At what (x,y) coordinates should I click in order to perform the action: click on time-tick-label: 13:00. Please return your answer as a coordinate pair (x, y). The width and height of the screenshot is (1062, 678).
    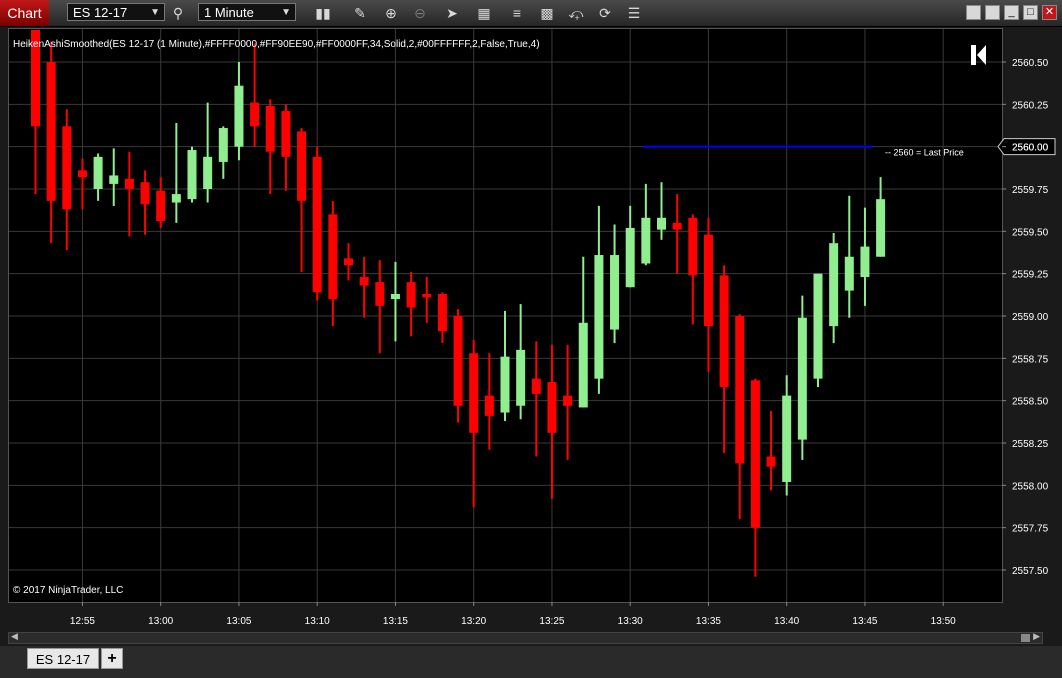
    Looking at the image, I should click on (160, 621).